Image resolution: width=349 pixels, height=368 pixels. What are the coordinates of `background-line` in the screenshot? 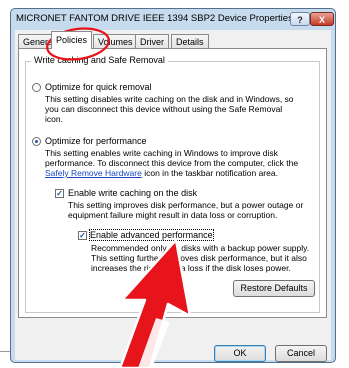 It's located at (5, 351).